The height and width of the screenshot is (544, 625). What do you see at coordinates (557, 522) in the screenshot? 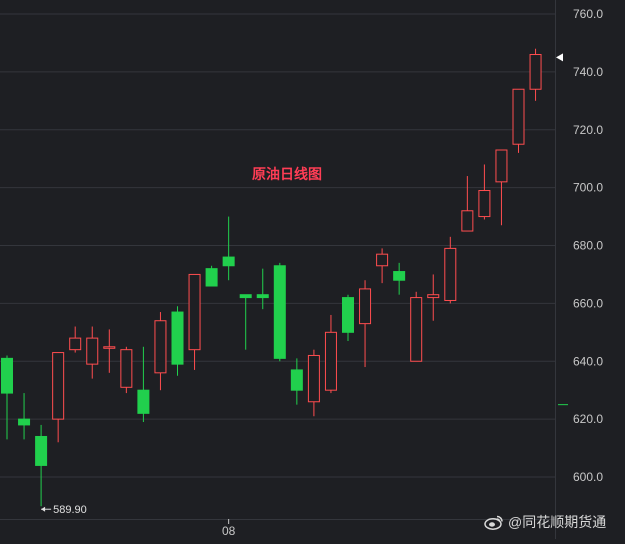
I see `watermark-text: @同花顺期货通` at bounding box center [557, 522].